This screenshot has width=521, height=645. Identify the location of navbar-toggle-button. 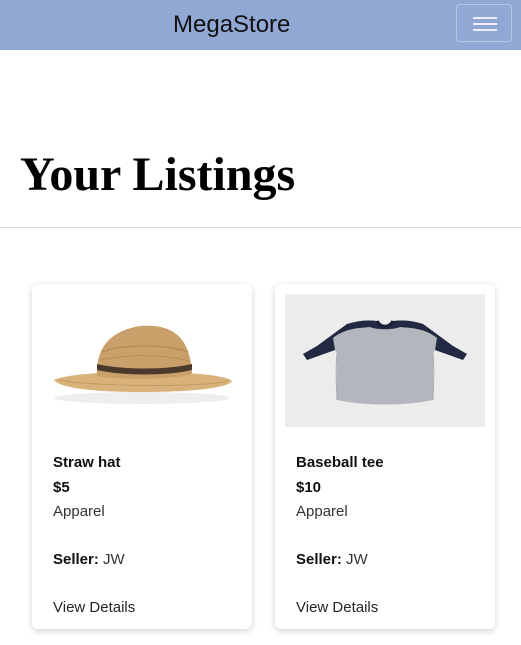
(484, 23).